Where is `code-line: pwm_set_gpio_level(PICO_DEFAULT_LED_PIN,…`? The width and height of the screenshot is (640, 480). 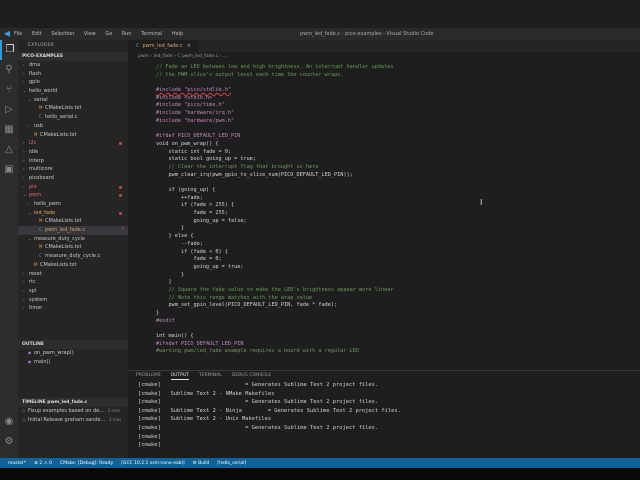
code-line: pwm_set_gpio_level(PICO_DEFAULT_LED_PIN,… is located at coordinates (384, 306).